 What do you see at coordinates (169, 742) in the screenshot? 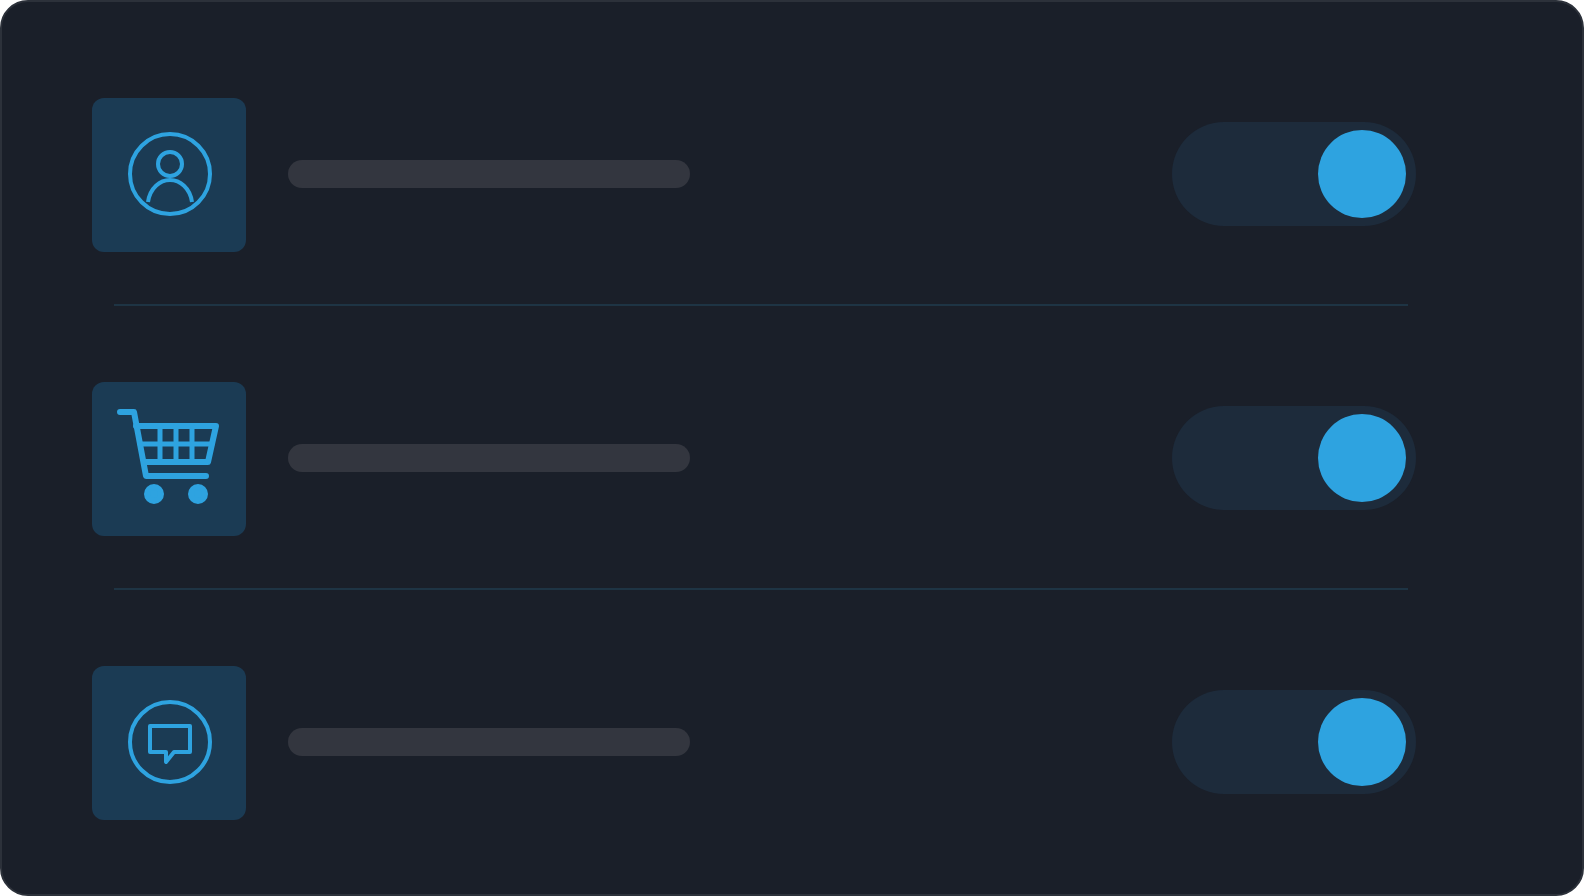
I see `chat-icon` at bounding box center [169, 742].